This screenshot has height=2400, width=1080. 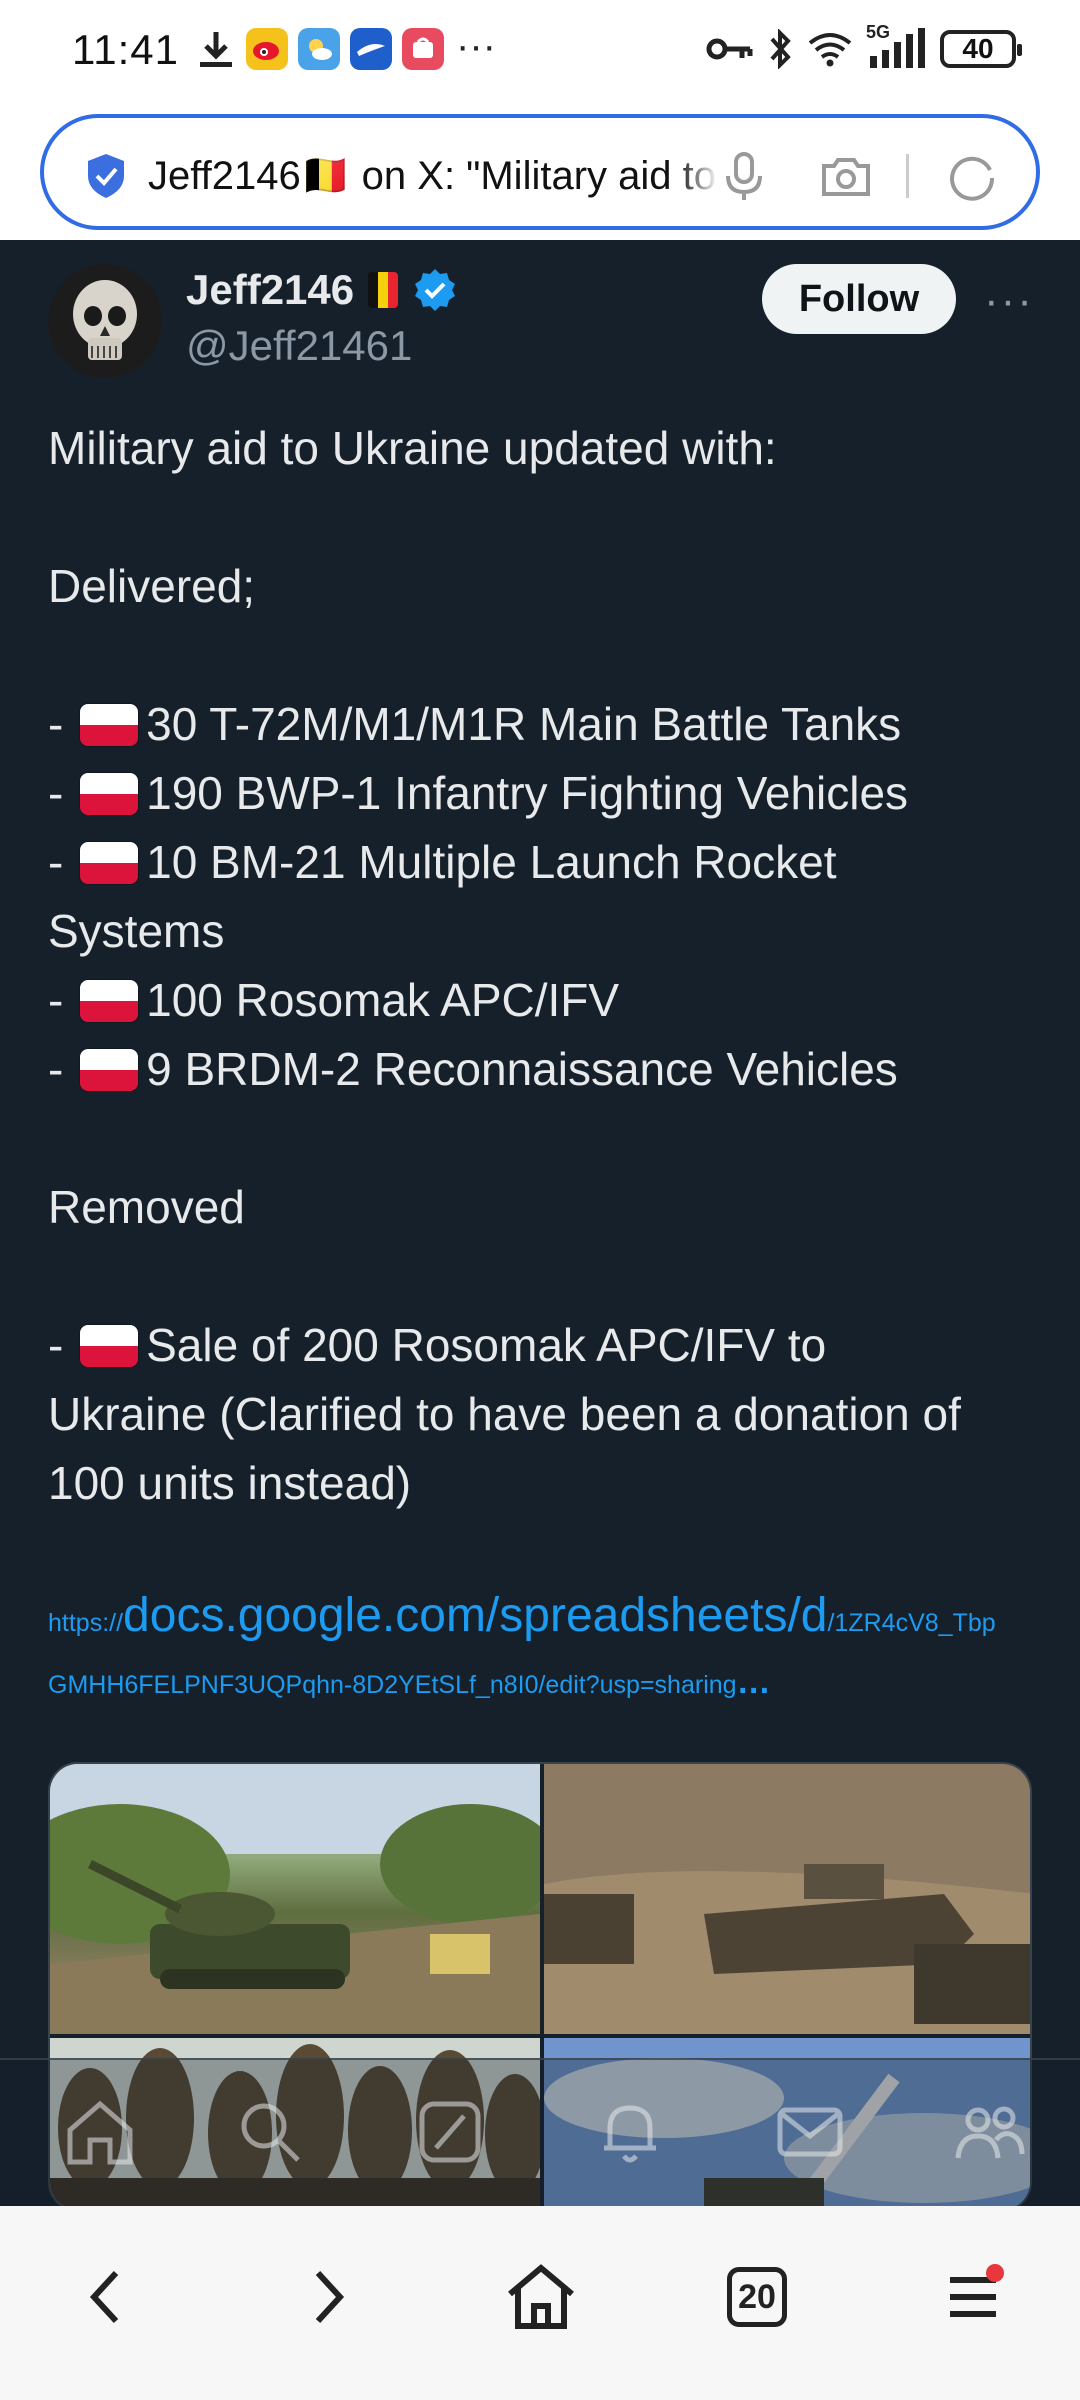 What do you see at coordinates (450, 2132) in the screenshot?
I see `grok-icon` at bounding box center [450, 2132].